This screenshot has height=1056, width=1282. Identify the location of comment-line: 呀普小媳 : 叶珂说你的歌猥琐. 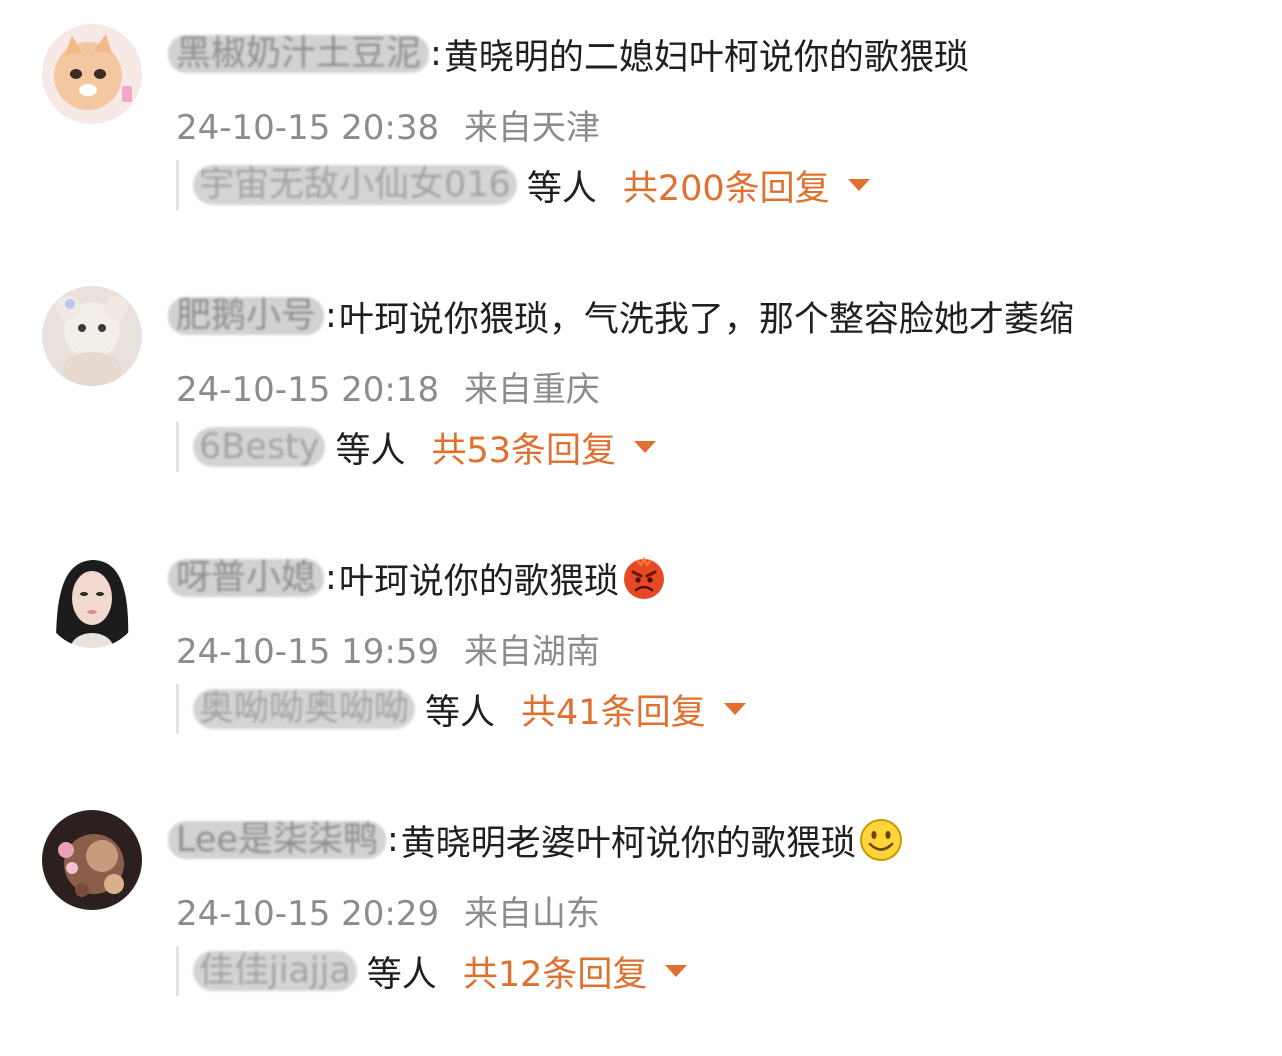
(417, 578).